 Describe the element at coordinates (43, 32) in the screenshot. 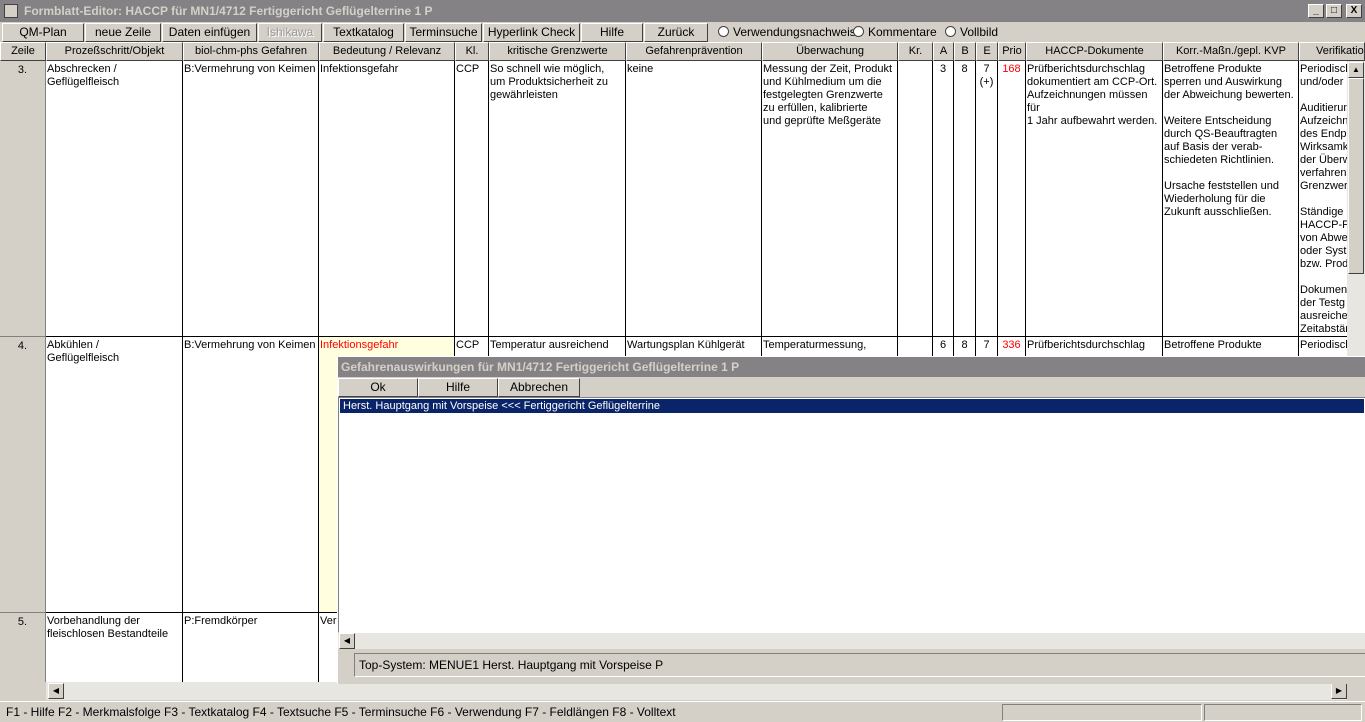

I see `qm-plan-button: QM-Plan` at that location.